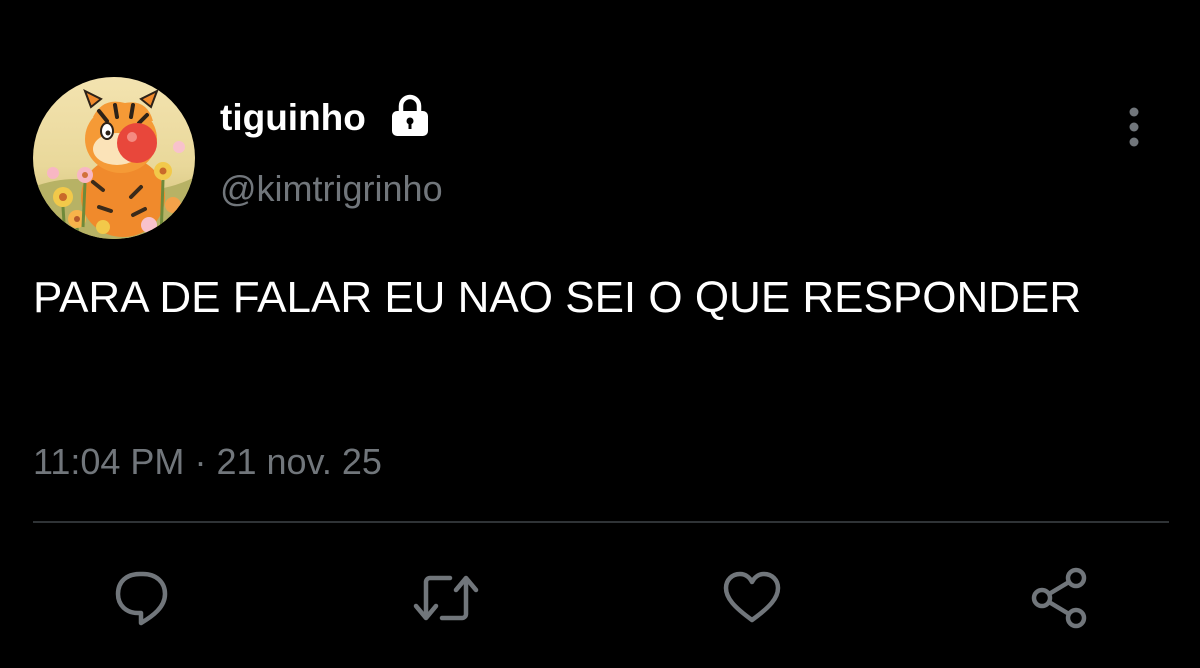 The height and width of the screenshot is (668, 1200). What do you see at coordinates (1134, 127) in the screenshot?
I see `vertical-ellipsis-icon` at bounding box center [1134, 127].